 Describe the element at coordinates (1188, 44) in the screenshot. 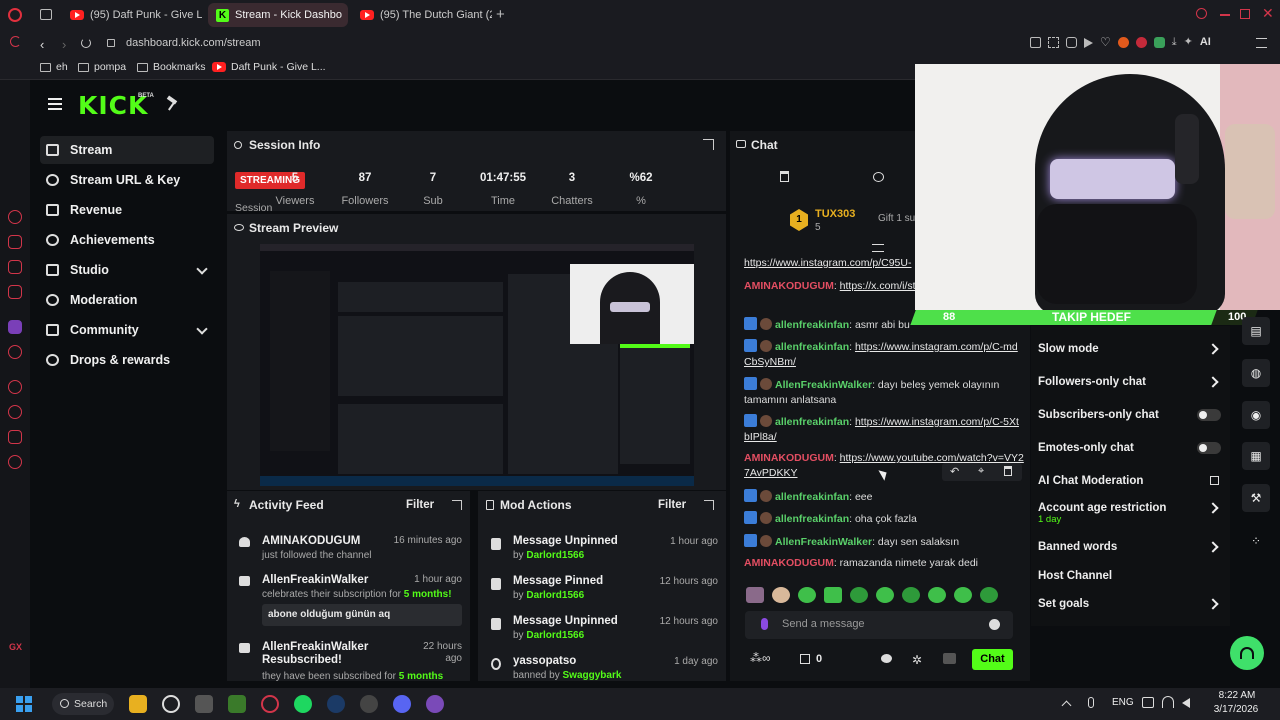

I see `ai-sparkle-icon: ✦` at that location.